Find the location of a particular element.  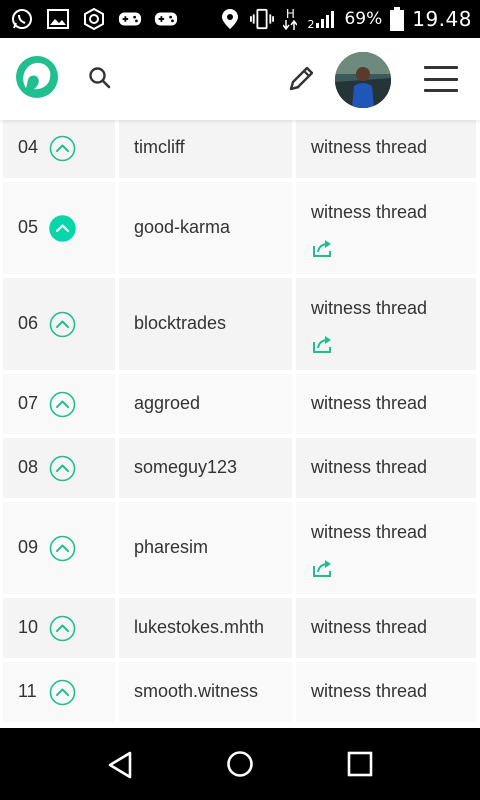

recent-apps-icon is located at coordinates (360, 764).